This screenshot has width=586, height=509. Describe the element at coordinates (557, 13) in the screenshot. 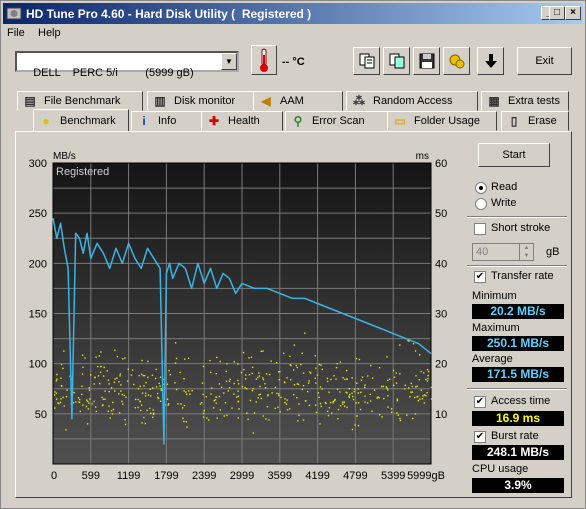

I see `maximize-button: □` at that location.